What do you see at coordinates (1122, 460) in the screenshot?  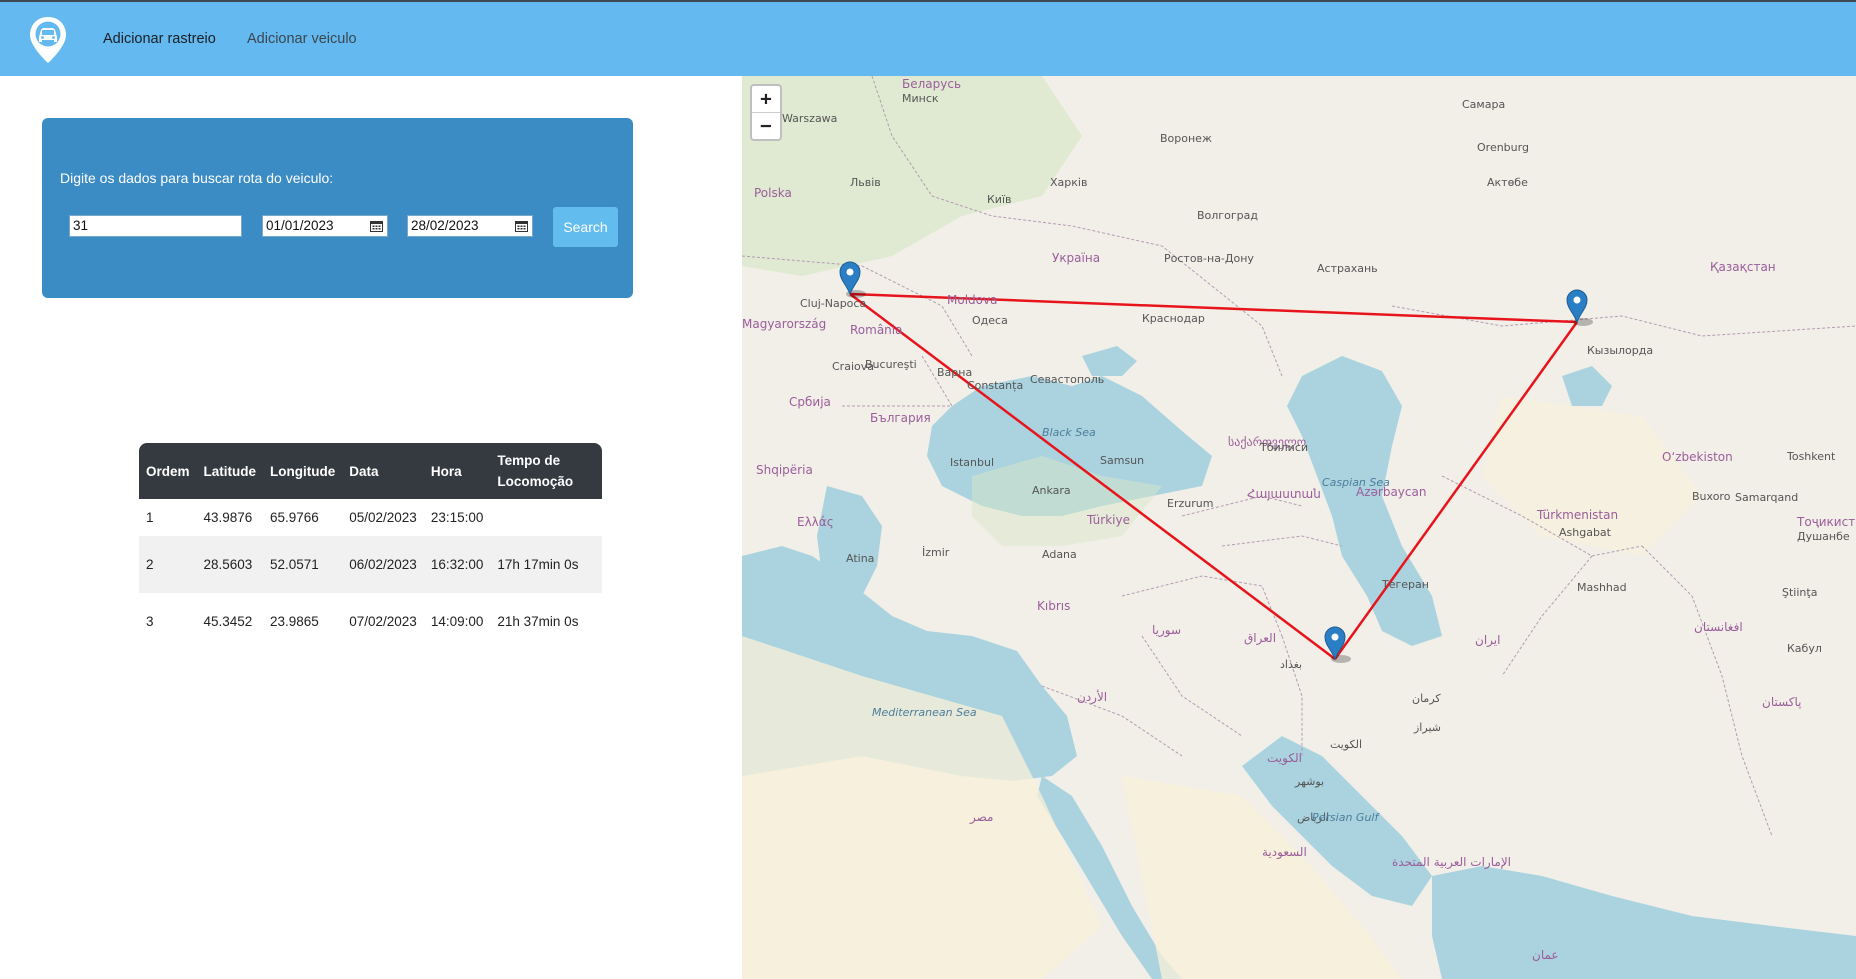 I see `map-label: Samsun` at bounding box center [1122, 460].